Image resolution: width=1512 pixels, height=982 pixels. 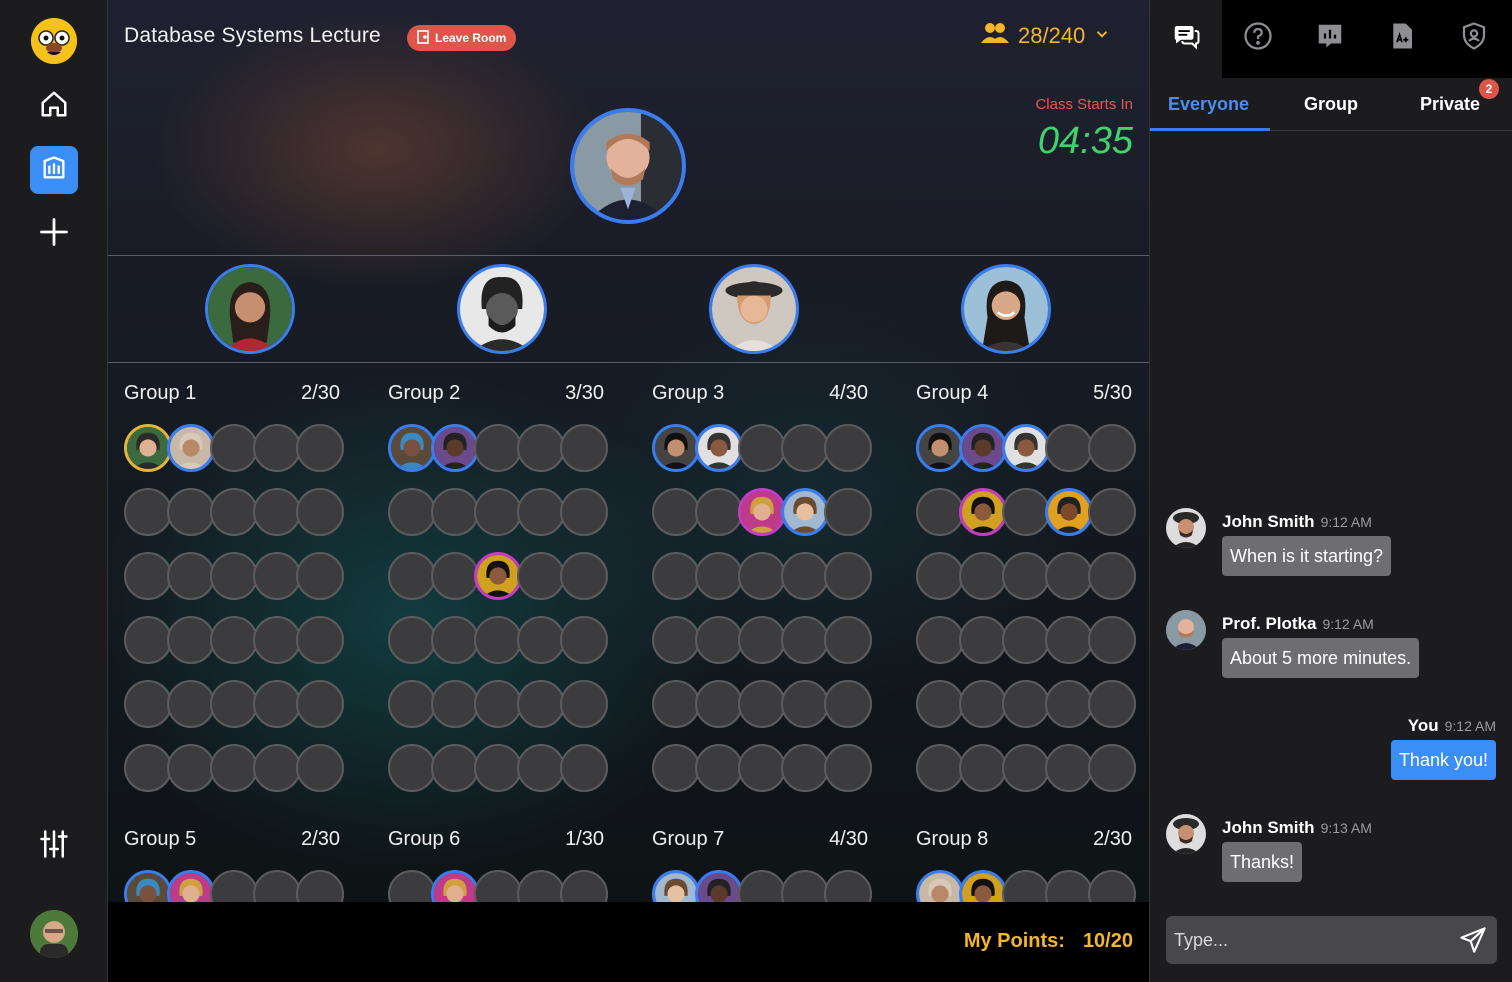 I want to click on add-room-button, so click(x=54, y=234).